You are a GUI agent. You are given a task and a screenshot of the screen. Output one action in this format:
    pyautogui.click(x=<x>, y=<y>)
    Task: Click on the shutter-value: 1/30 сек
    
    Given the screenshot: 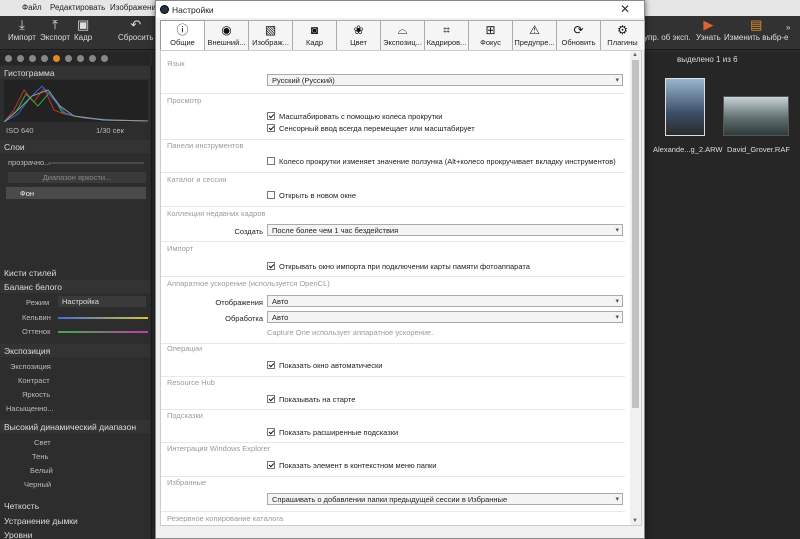 What is the action you would take?
    pyautogui.click(x=110, y=130)
    